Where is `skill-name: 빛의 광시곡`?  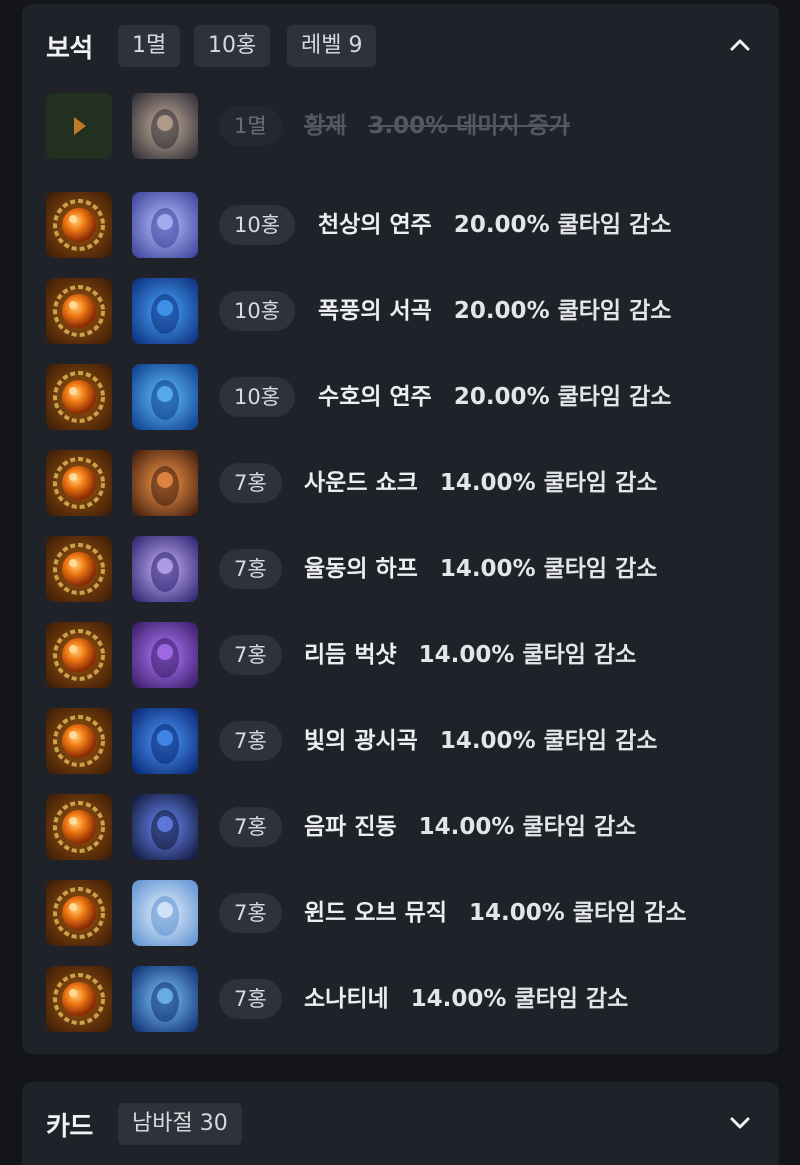
skill-name: 빛의 광시곡 is located at coordinates (361, 741).